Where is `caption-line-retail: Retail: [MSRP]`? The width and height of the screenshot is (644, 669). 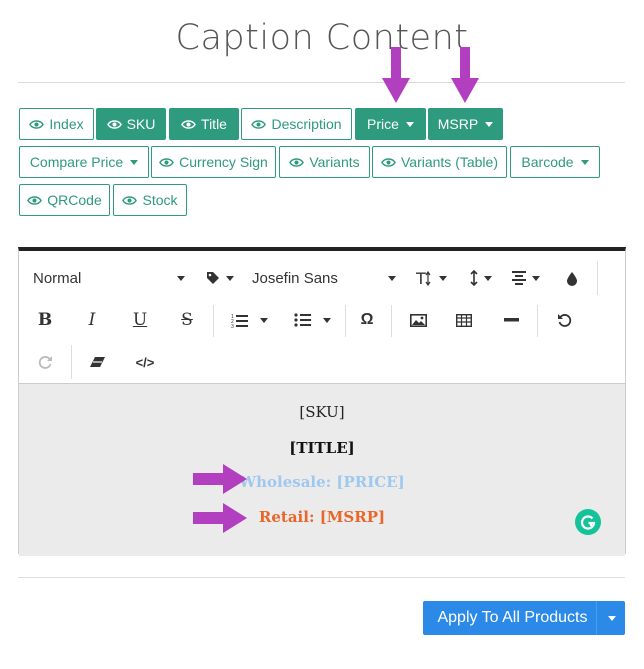
caption-line-retail: Retail: [MSRP] is located at coordinates (322, 517).